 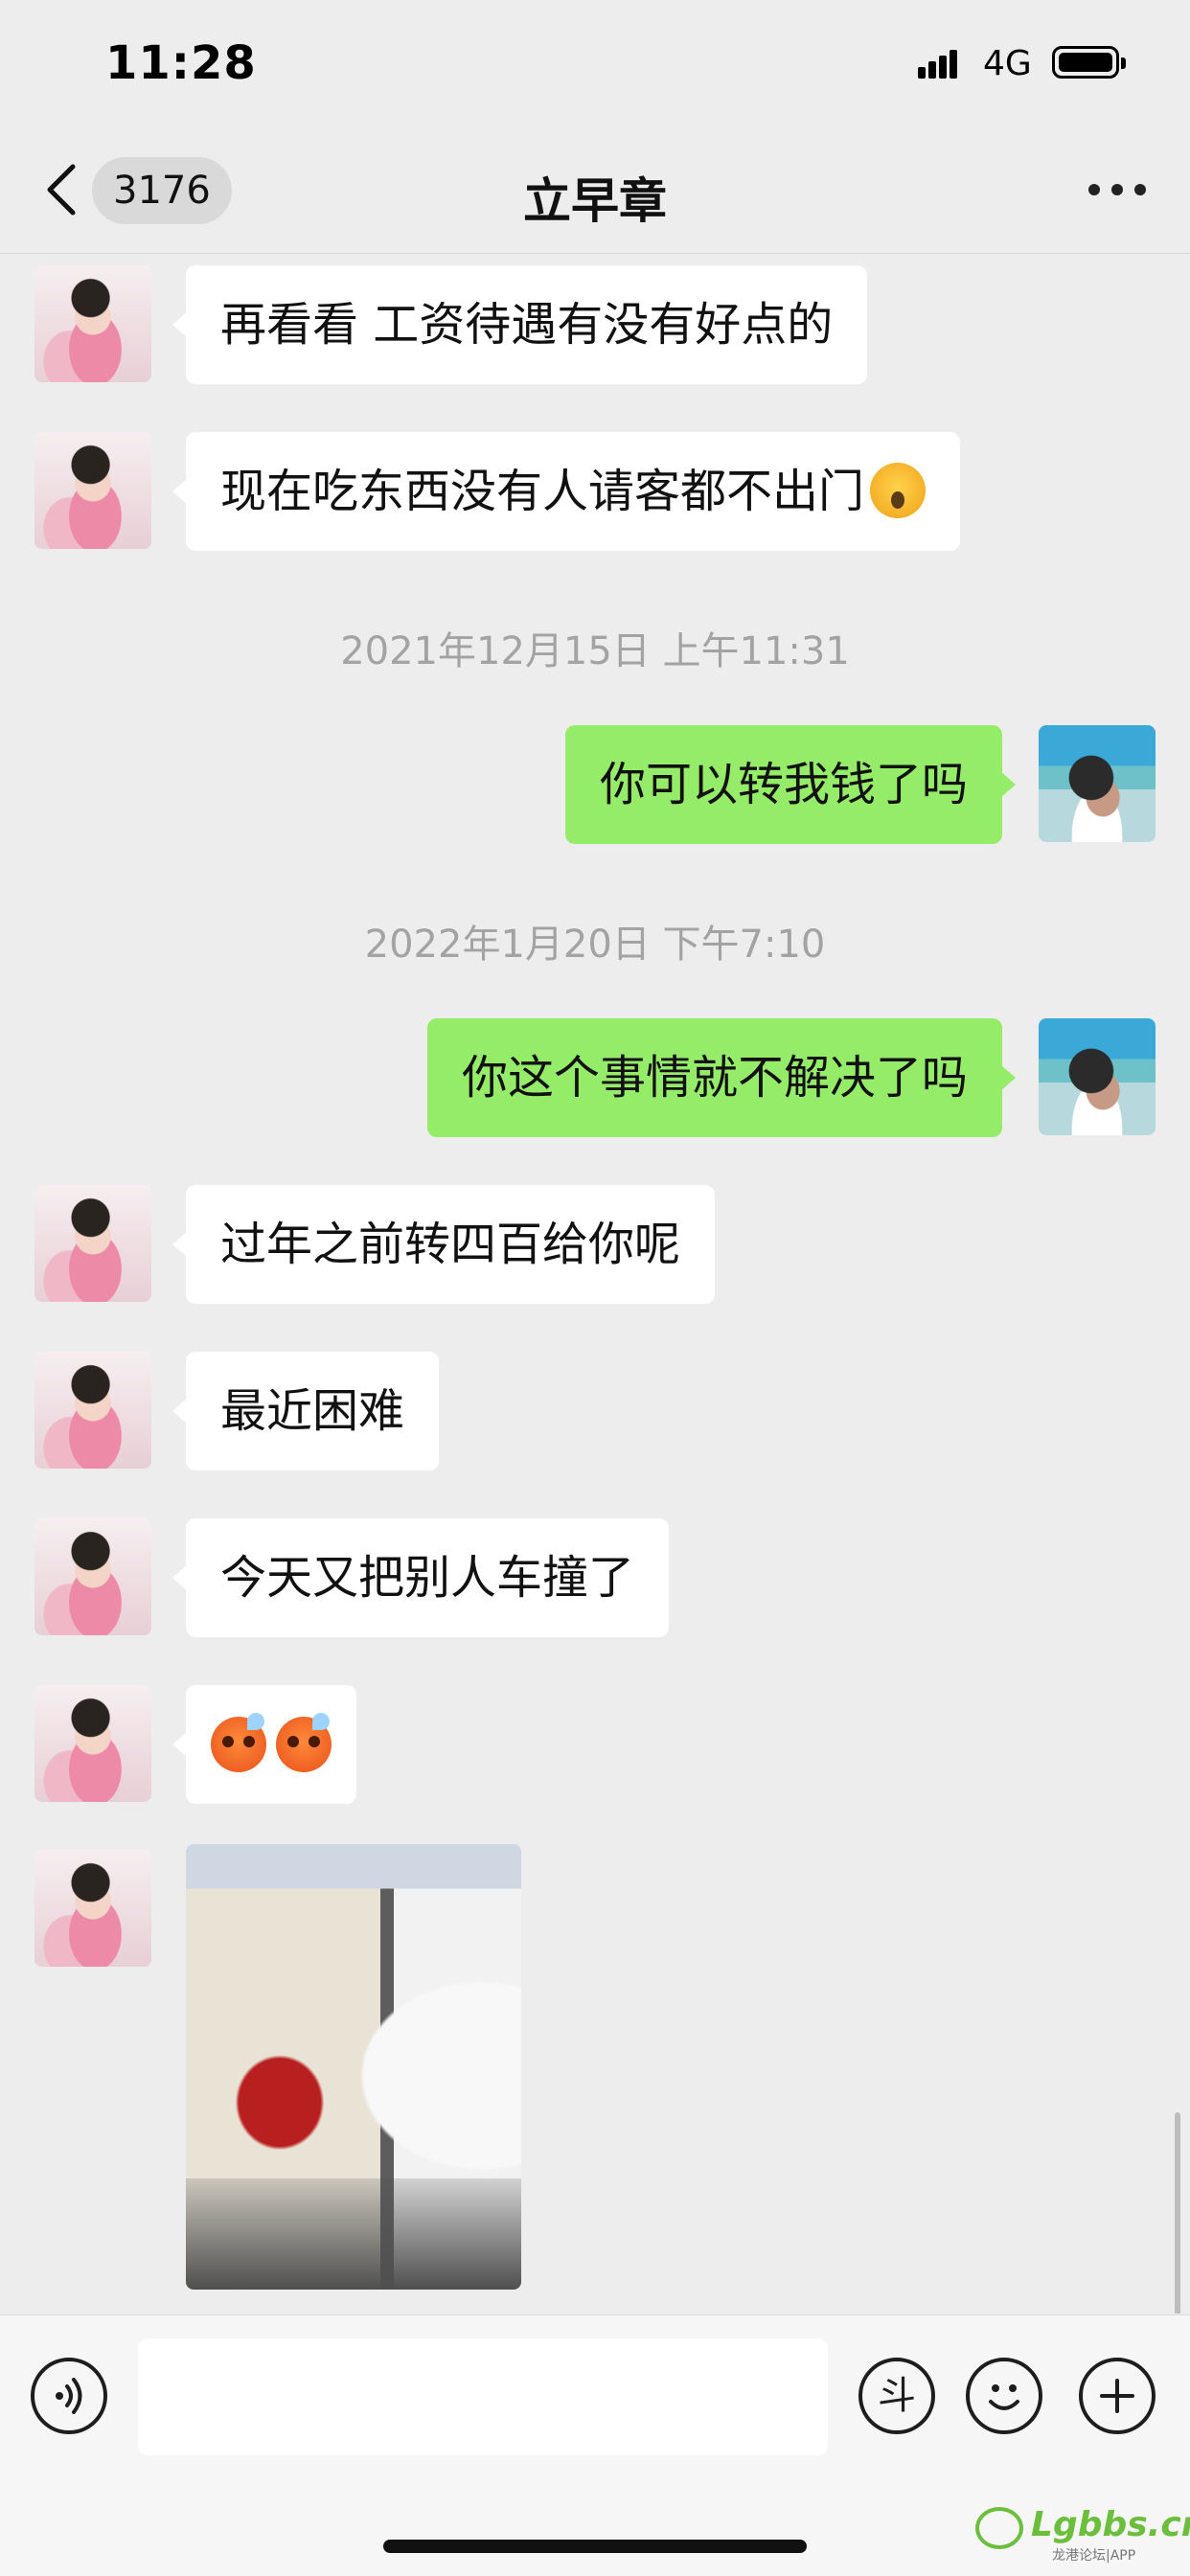 What do you see at coordinates (428, 1578) in the screenshot?
I see `message-text: 今天又把别人车撞了` at bounding box center [428, 1578].